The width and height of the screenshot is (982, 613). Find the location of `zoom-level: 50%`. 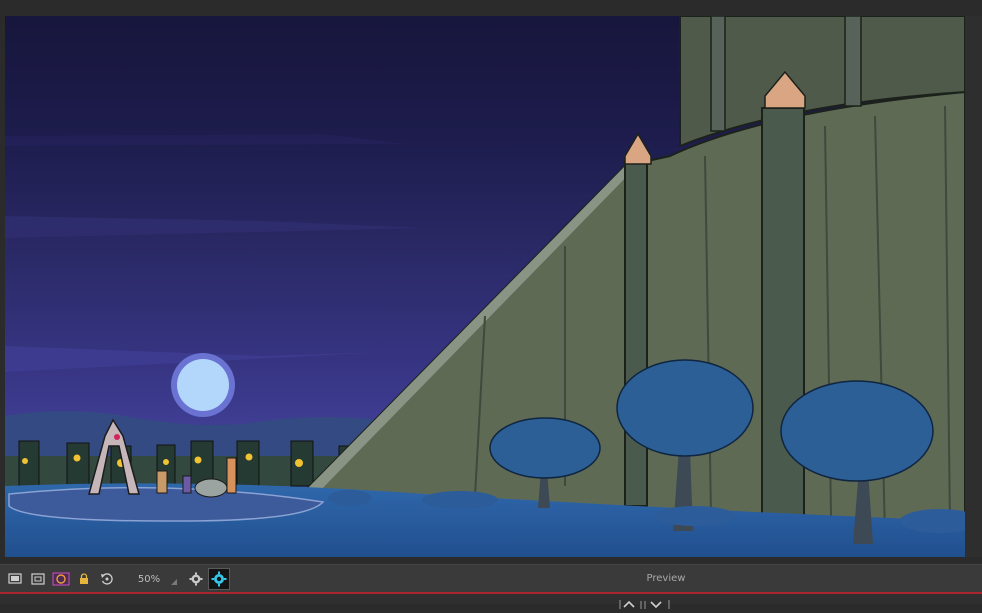

zoom-level: 50% is located at coordinates (149, 579).